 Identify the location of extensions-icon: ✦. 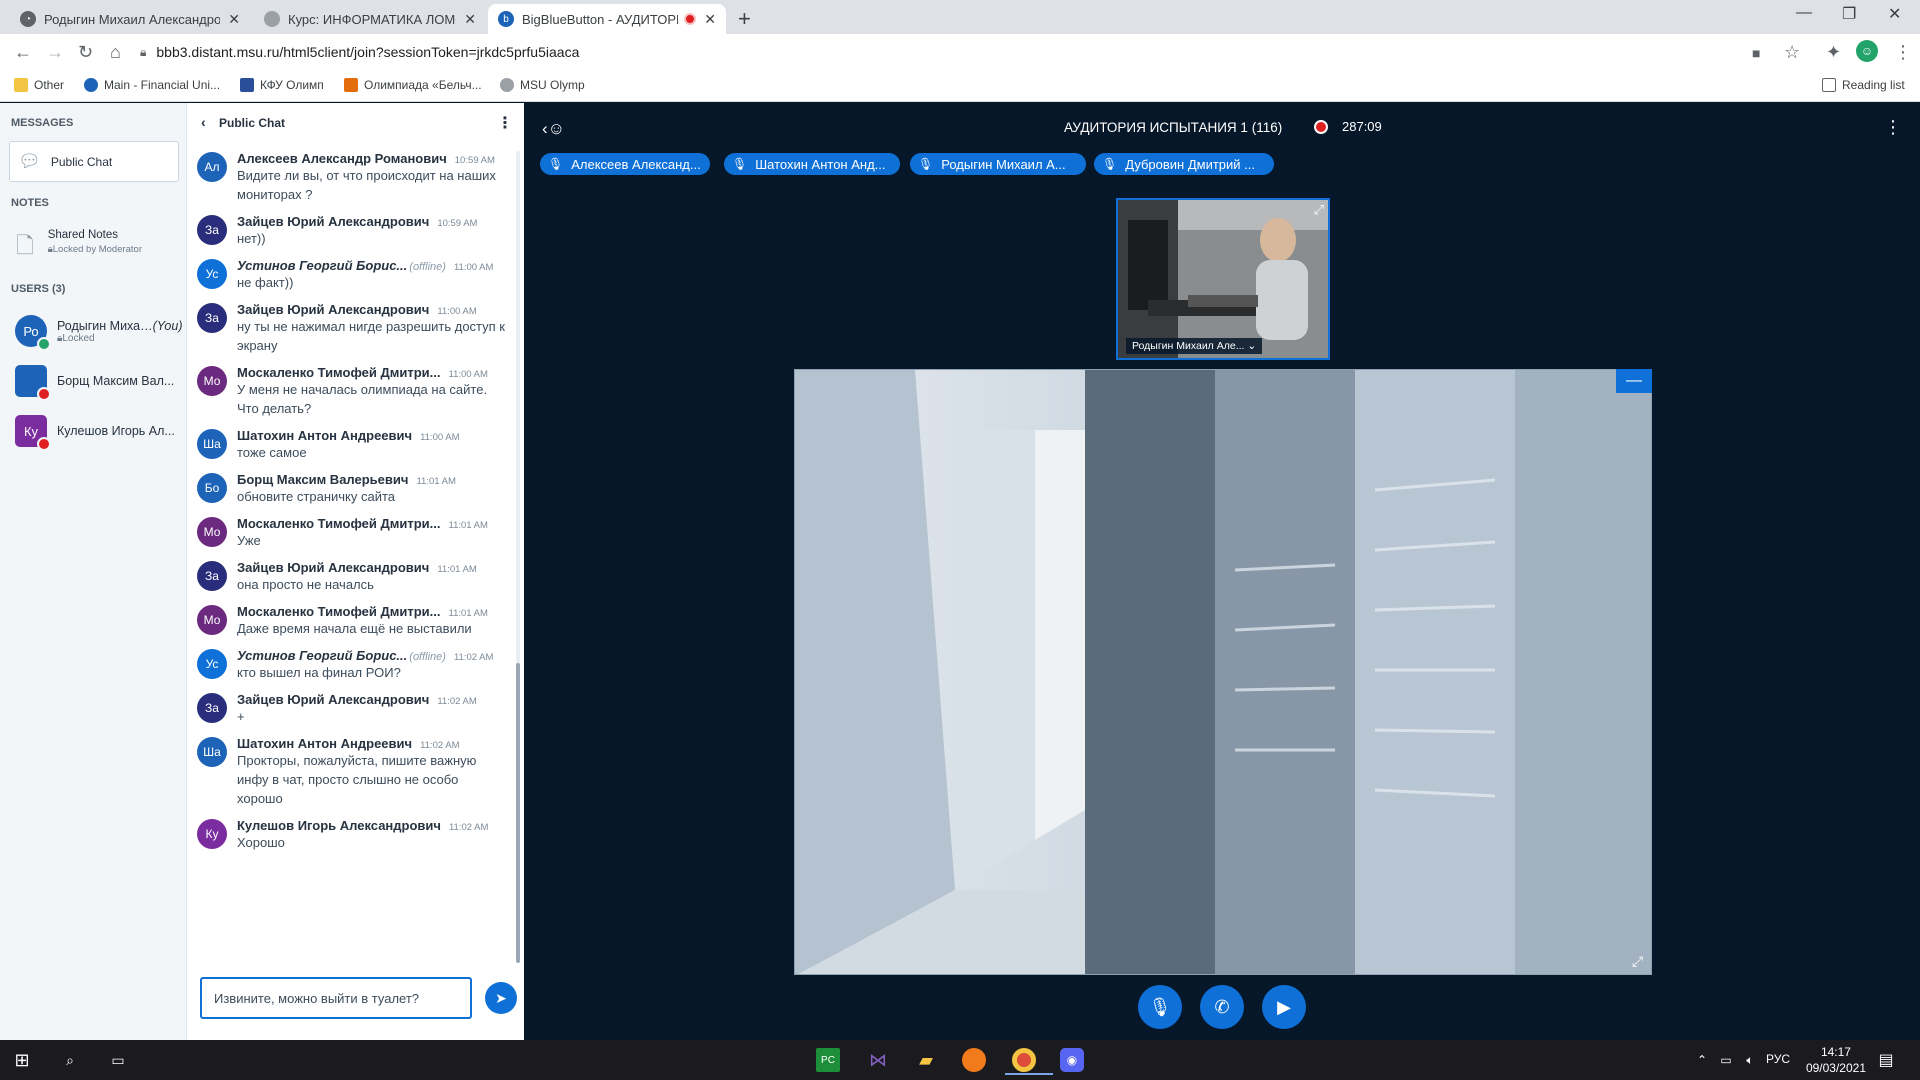
(1833, 52).